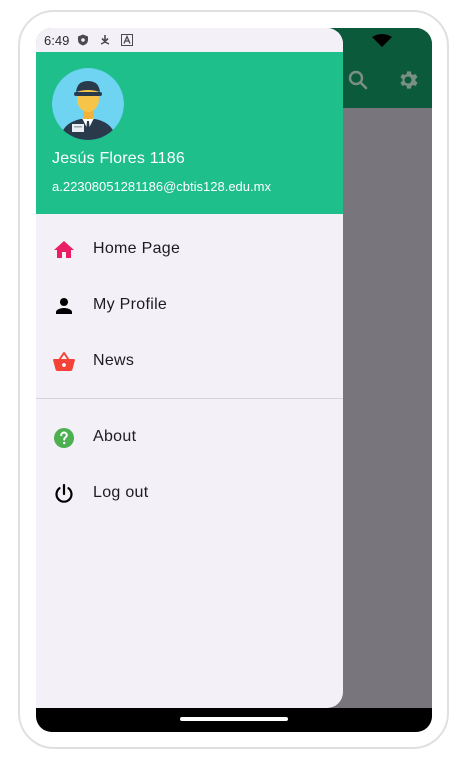 The height and width of the screenshot is (760, 459). Describe the element at coordinates (57, 40) in the screenshot. I see `status-time: 6:49` at that location.